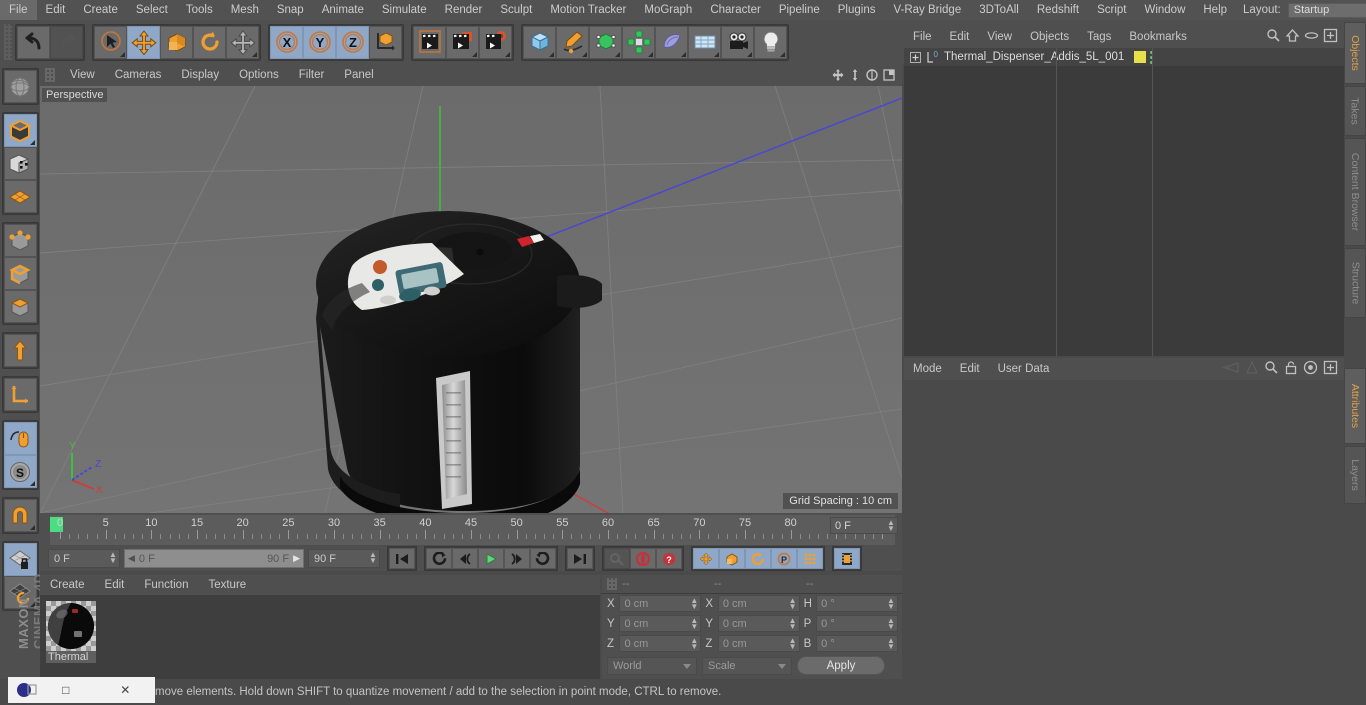 The width and height of the screenshot is (1366, 705). Describe the element at coordinates (784, 558) in the screenshot. I see `parameter-key-toggle: P` at that location.